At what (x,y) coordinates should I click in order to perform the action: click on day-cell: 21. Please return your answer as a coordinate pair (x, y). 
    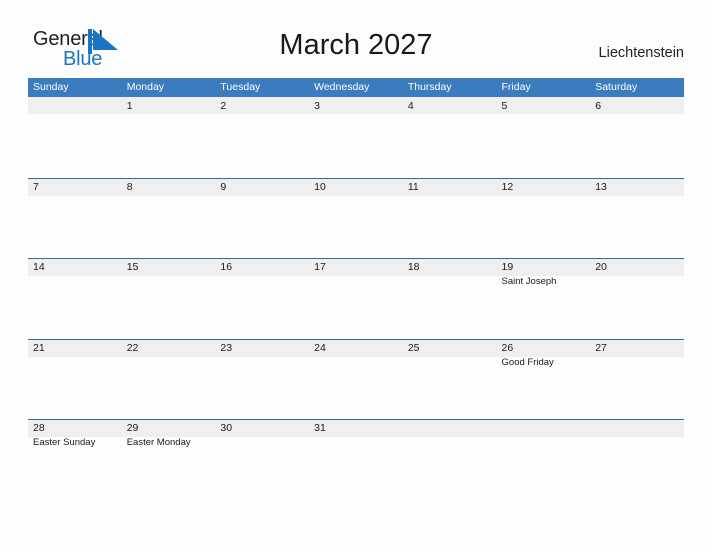
    Looking at the image, I should click on (75, 379).